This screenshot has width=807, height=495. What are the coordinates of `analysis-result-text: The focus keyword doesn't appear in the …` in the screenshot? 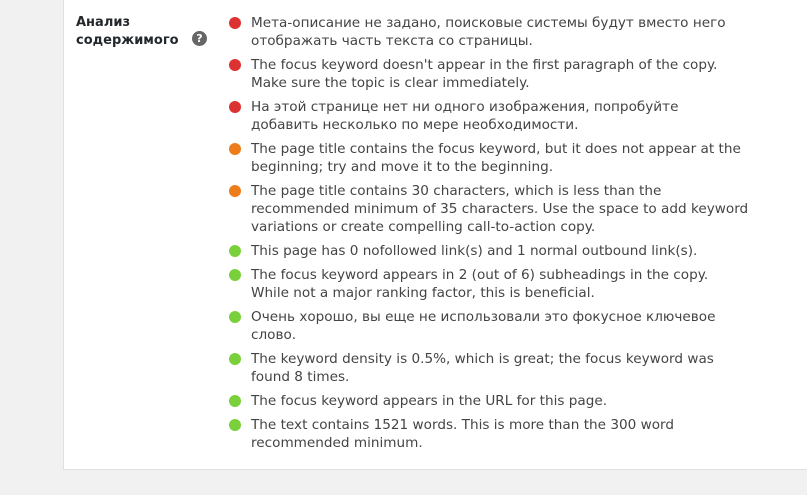 It's located at (484, 74).